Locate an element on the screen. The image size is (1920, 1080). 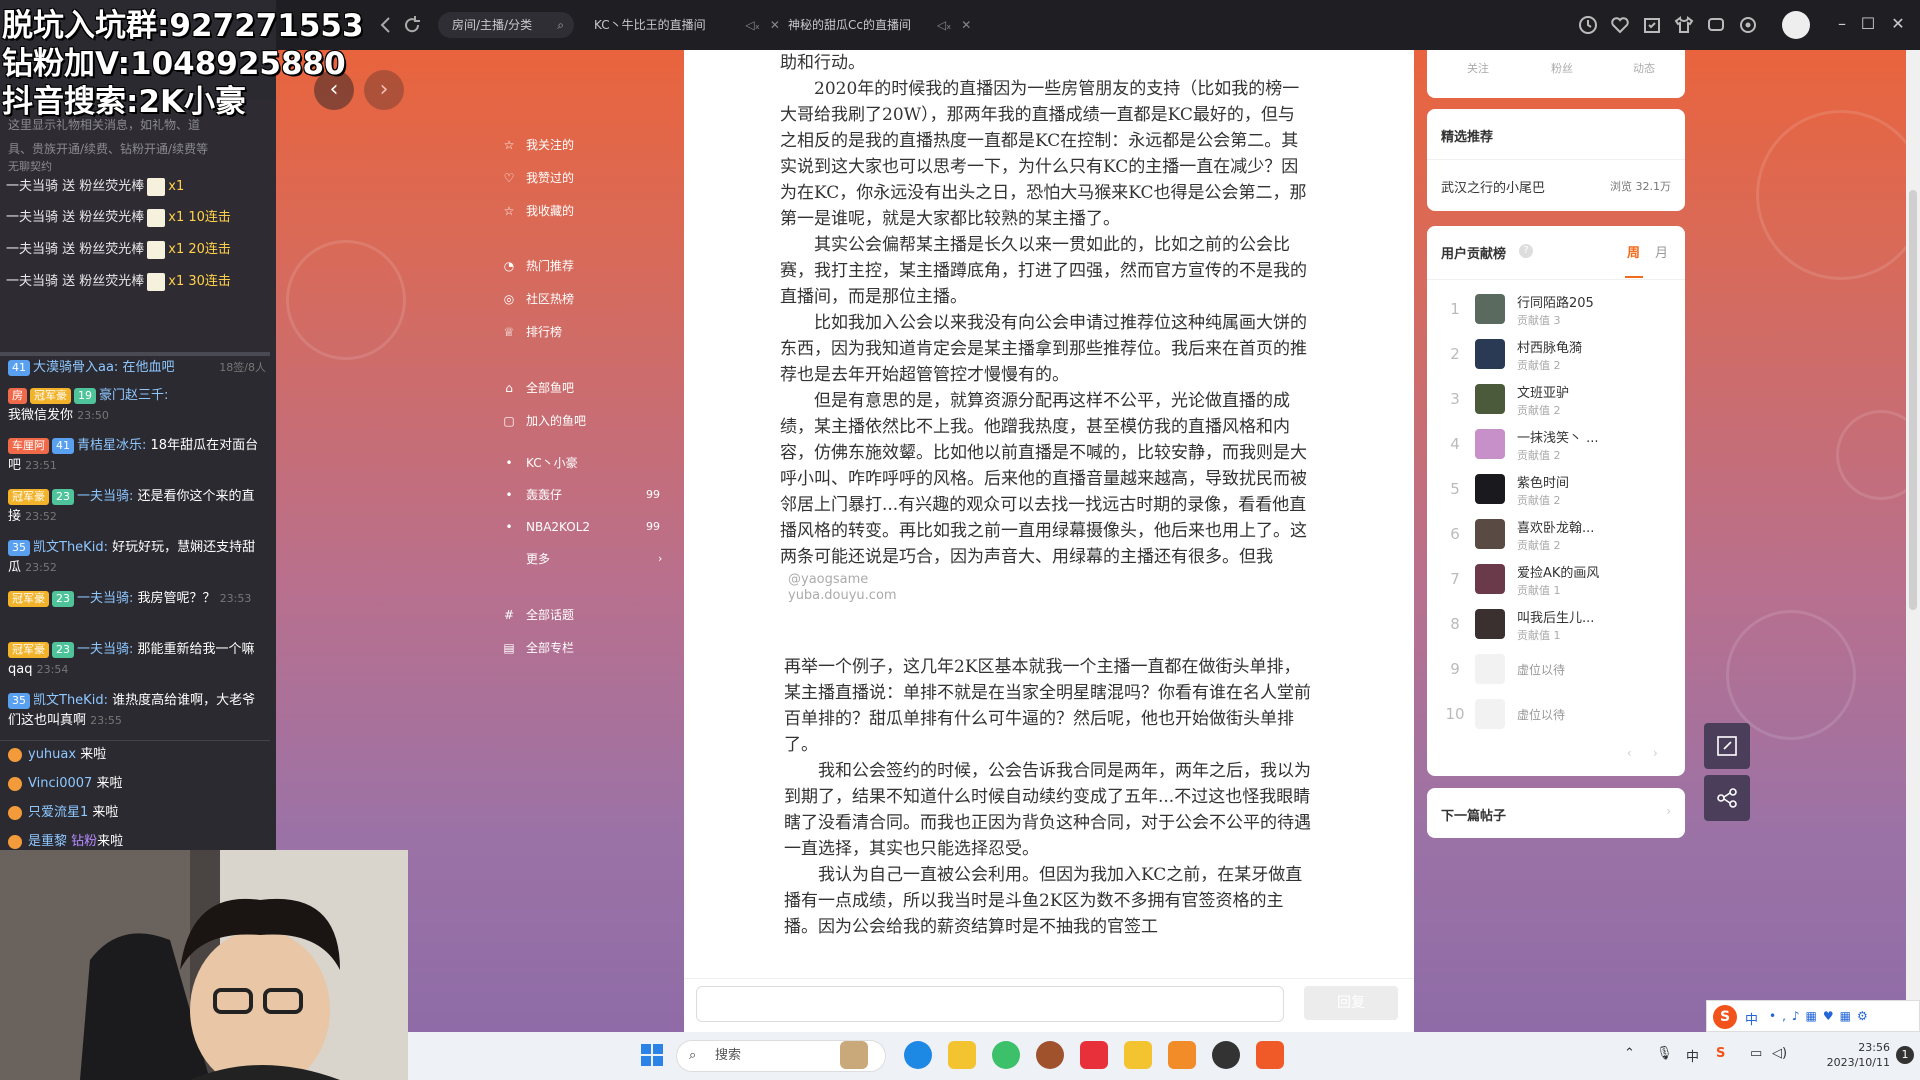
maximize-icon: ☐ is located at coordinates (1868, 24).